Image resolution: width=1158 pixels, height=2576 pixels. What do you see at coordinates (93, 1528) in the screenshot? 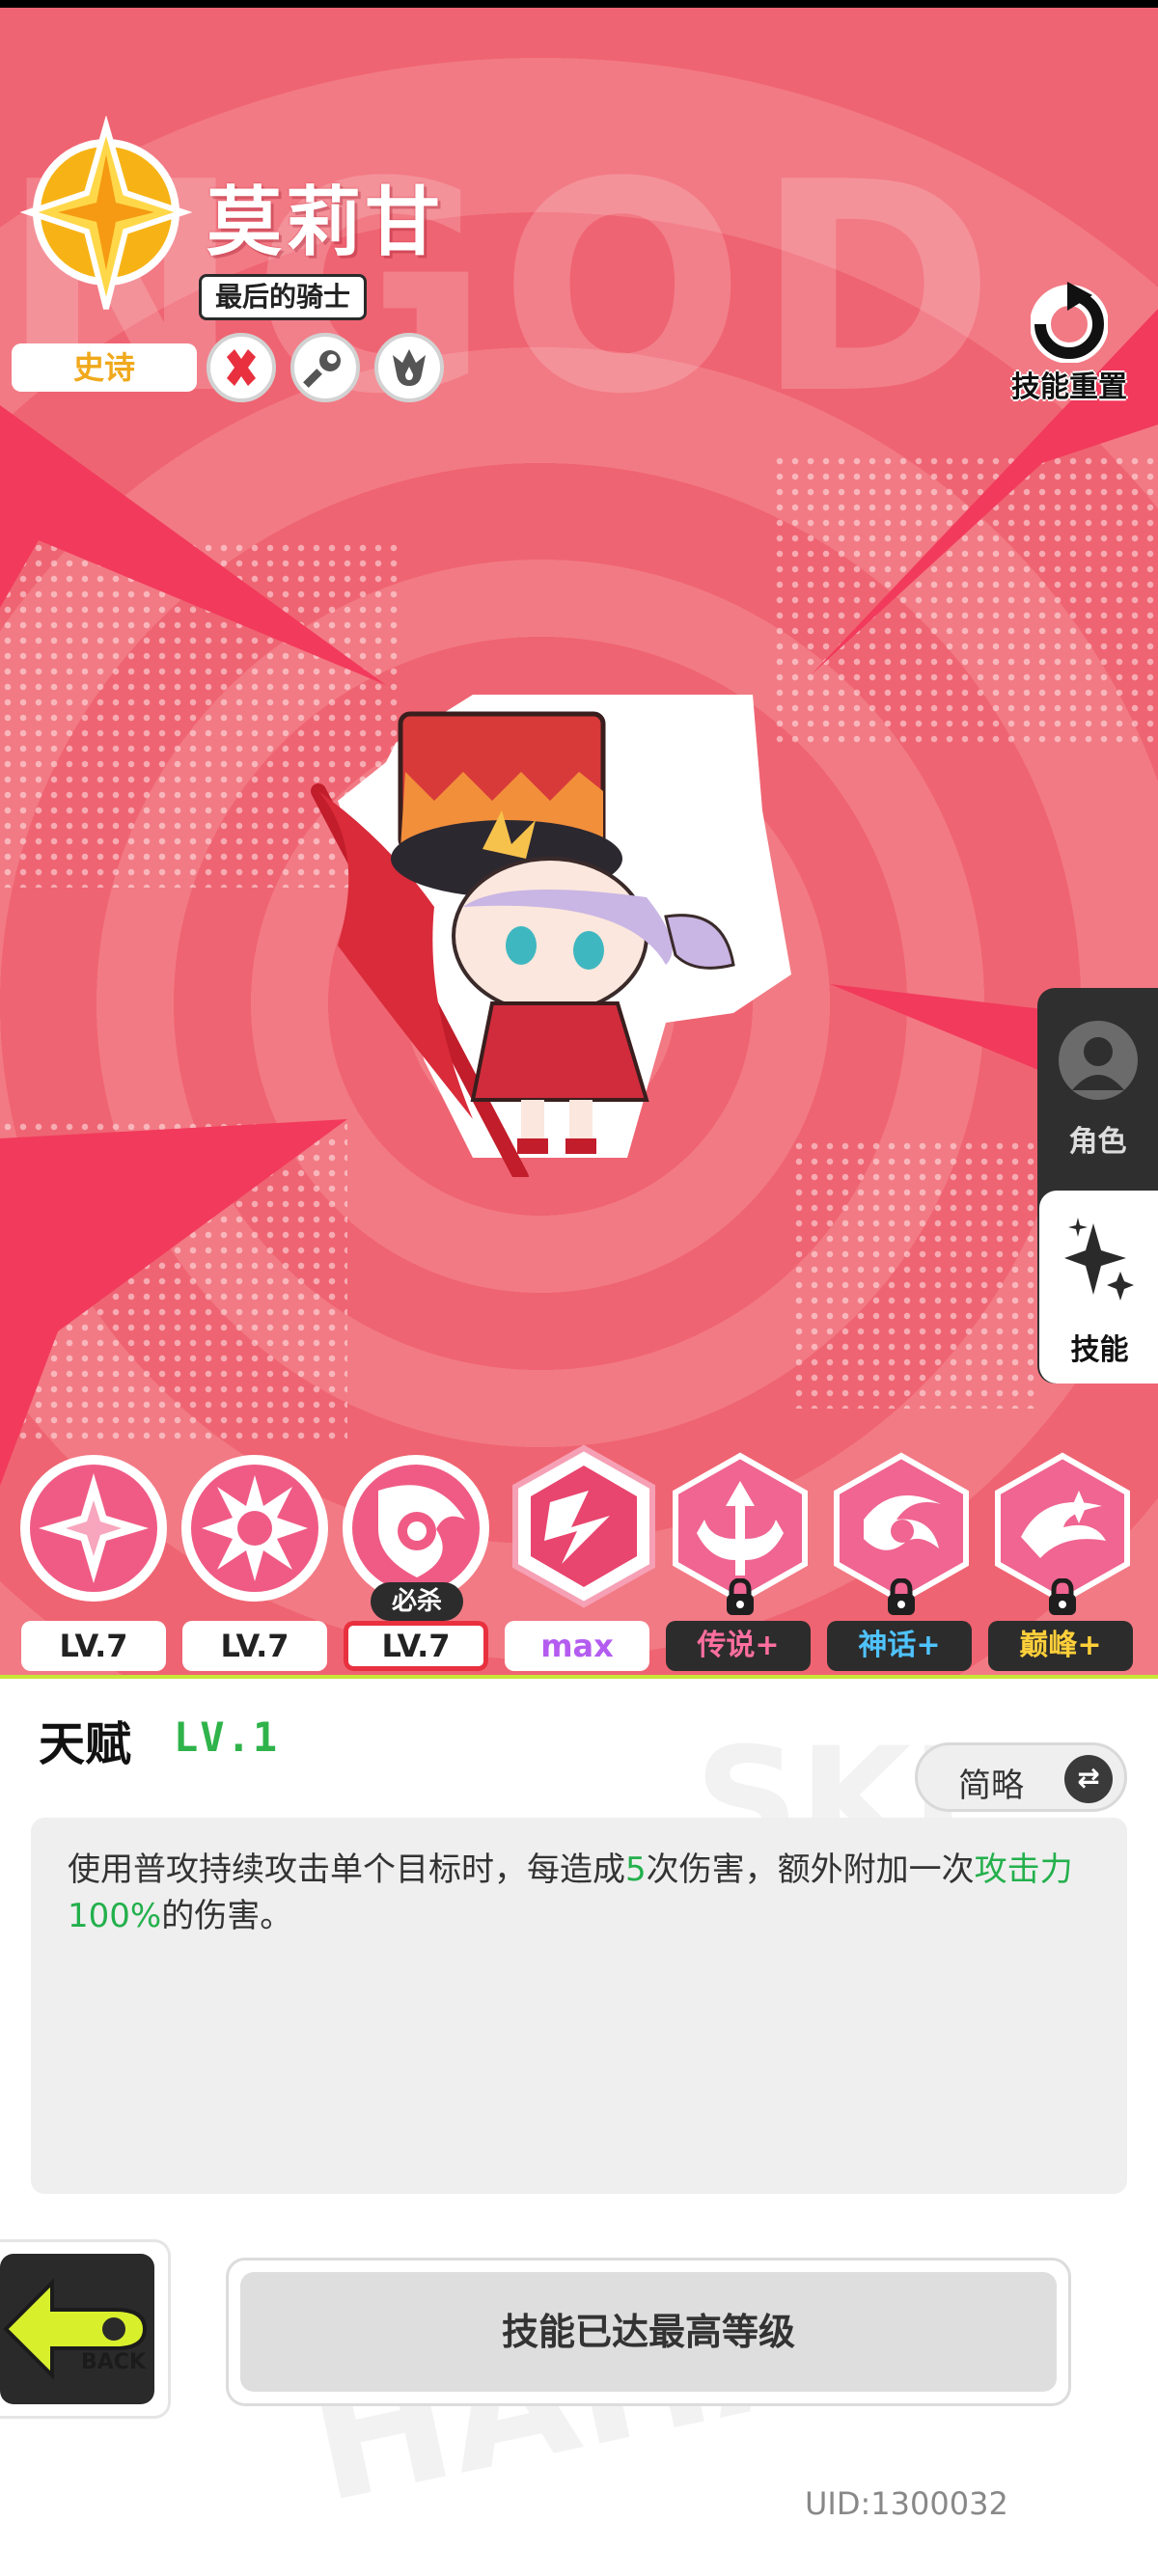
I see `skill-star-burst-icon` at bounding box center [93, 1528].